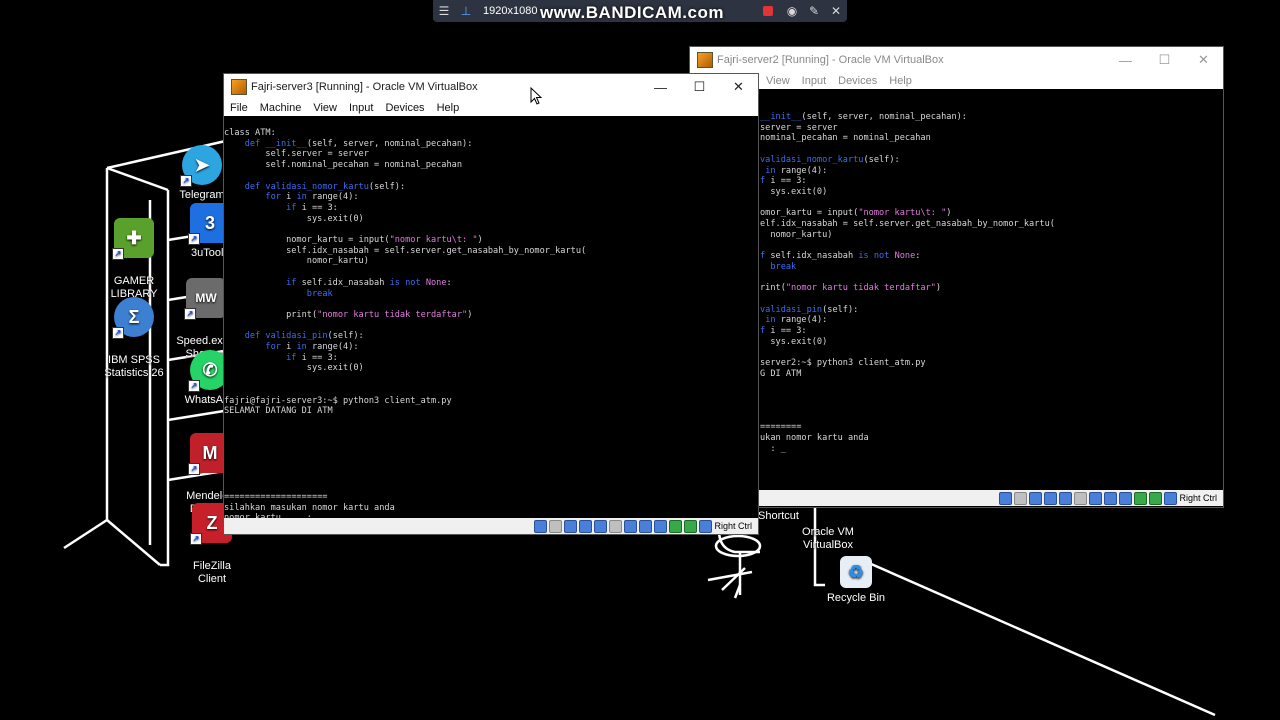  What do you see at coordinates (133, 239) in the screenshot?
I see `gamepad-icon: ✚ ↗` at bounding box center [133, 239].